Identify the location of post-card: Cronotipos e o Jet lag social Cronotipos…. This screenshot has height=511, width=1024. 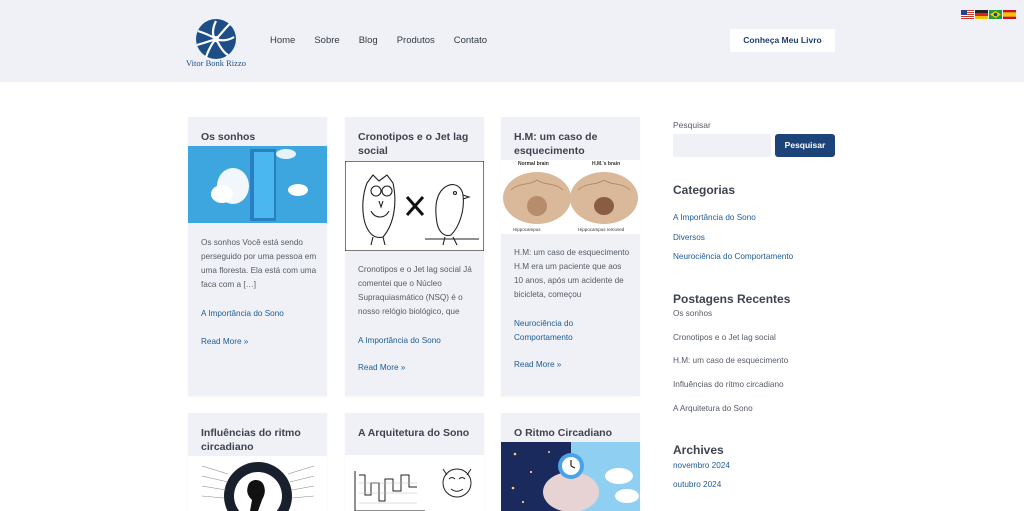
(414, 256).